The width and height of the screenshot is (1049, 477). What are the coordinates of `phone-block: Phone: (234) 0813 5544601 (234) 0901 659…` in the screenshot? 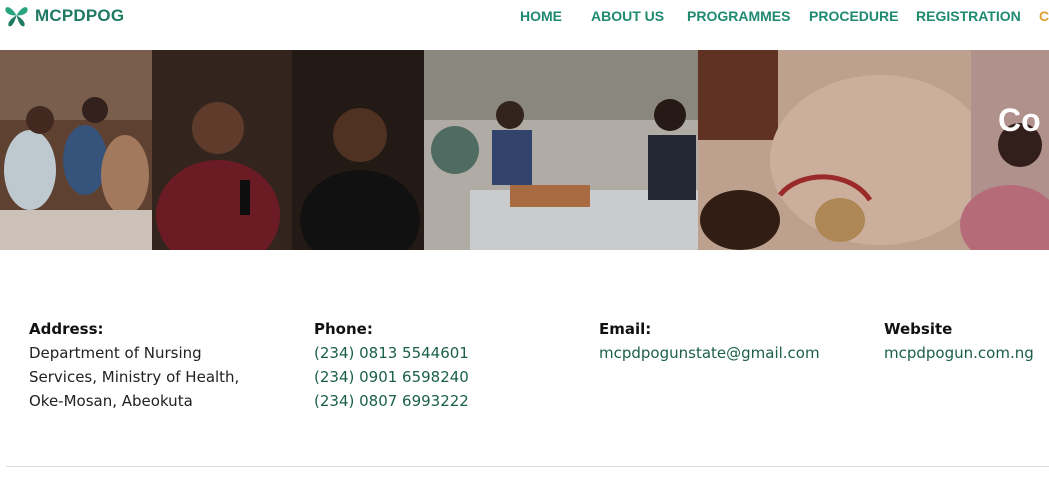 It's located at (391, 365).